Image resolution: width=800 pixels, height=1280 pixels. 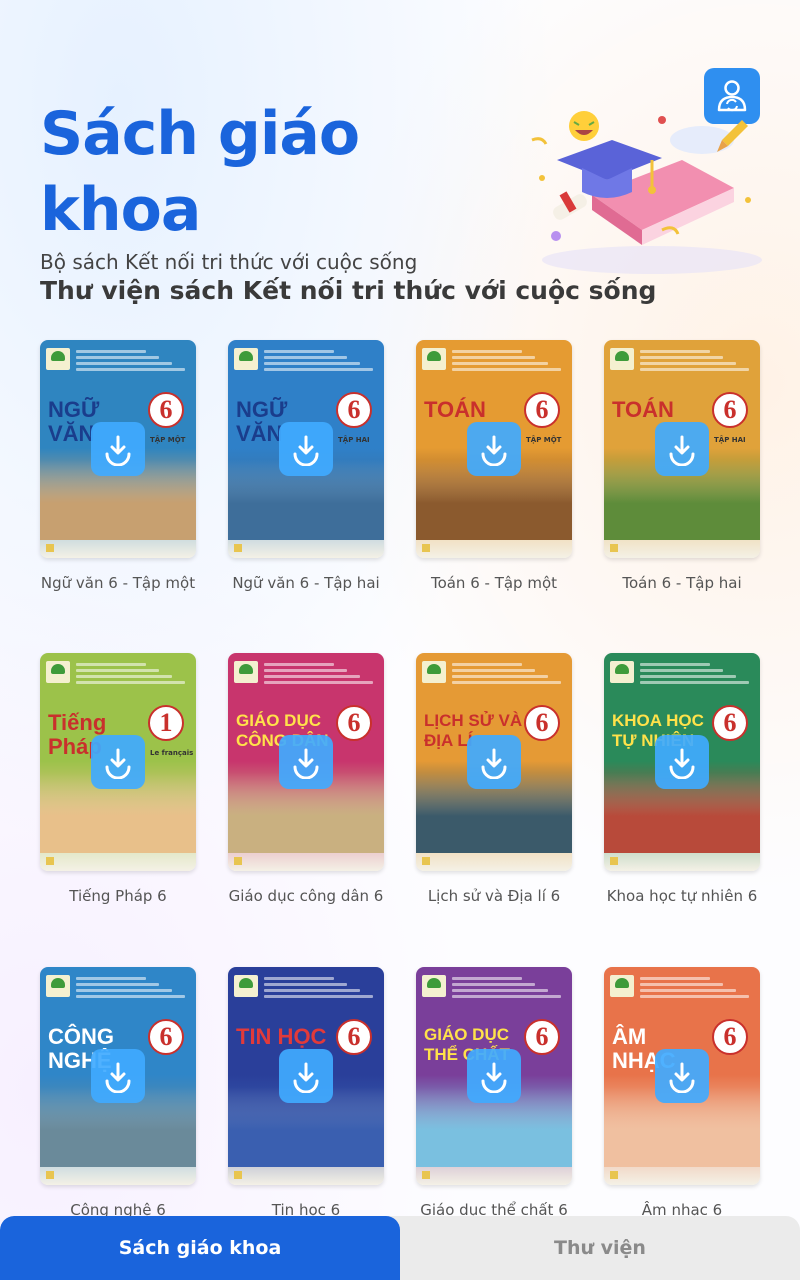 I want to click on book-title: Tiếng Pháp 6, so click(x=118, y=896).